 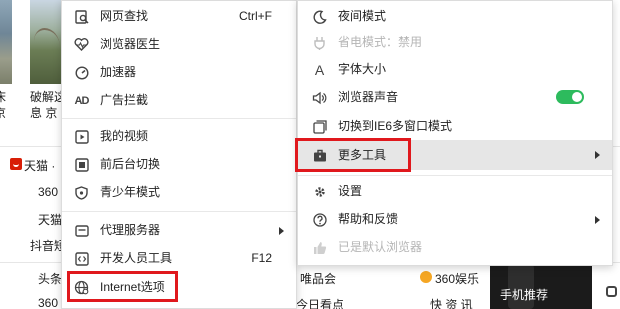 I want to click on site-link: 天猫, so click(x=50, y=219).